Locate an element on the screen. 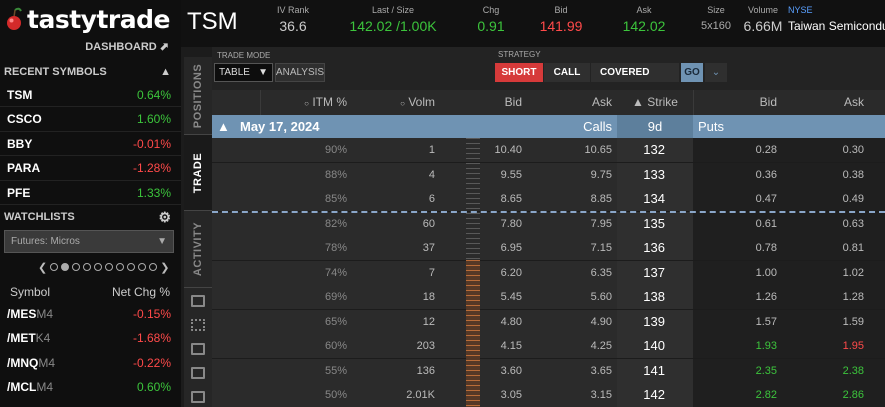 The height and width of the screenshot is (407, 885). put-ask-cell: 0.38 is located at coordinates (834, 175).